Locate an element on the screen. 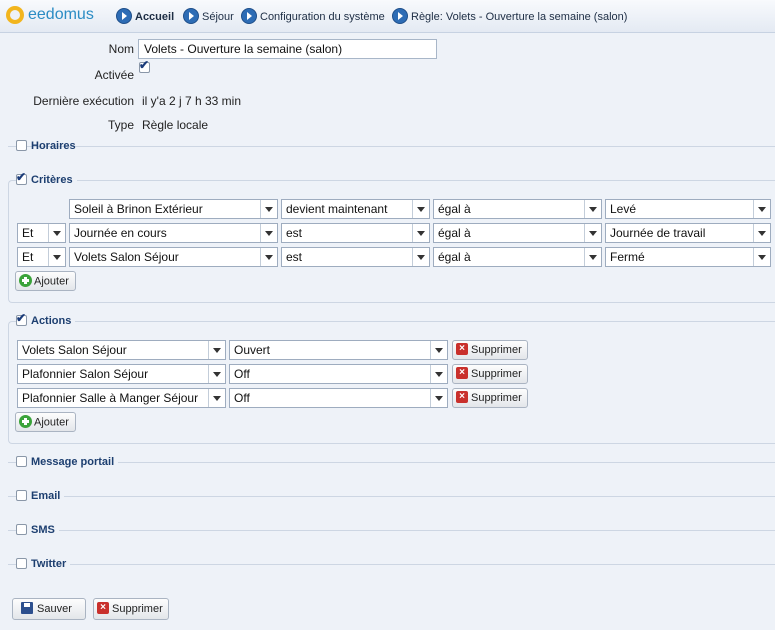 The height and width of the screenshot is (630, 775). derniere-execution-label: Dernière exécution is located at coordinates (83, 101).